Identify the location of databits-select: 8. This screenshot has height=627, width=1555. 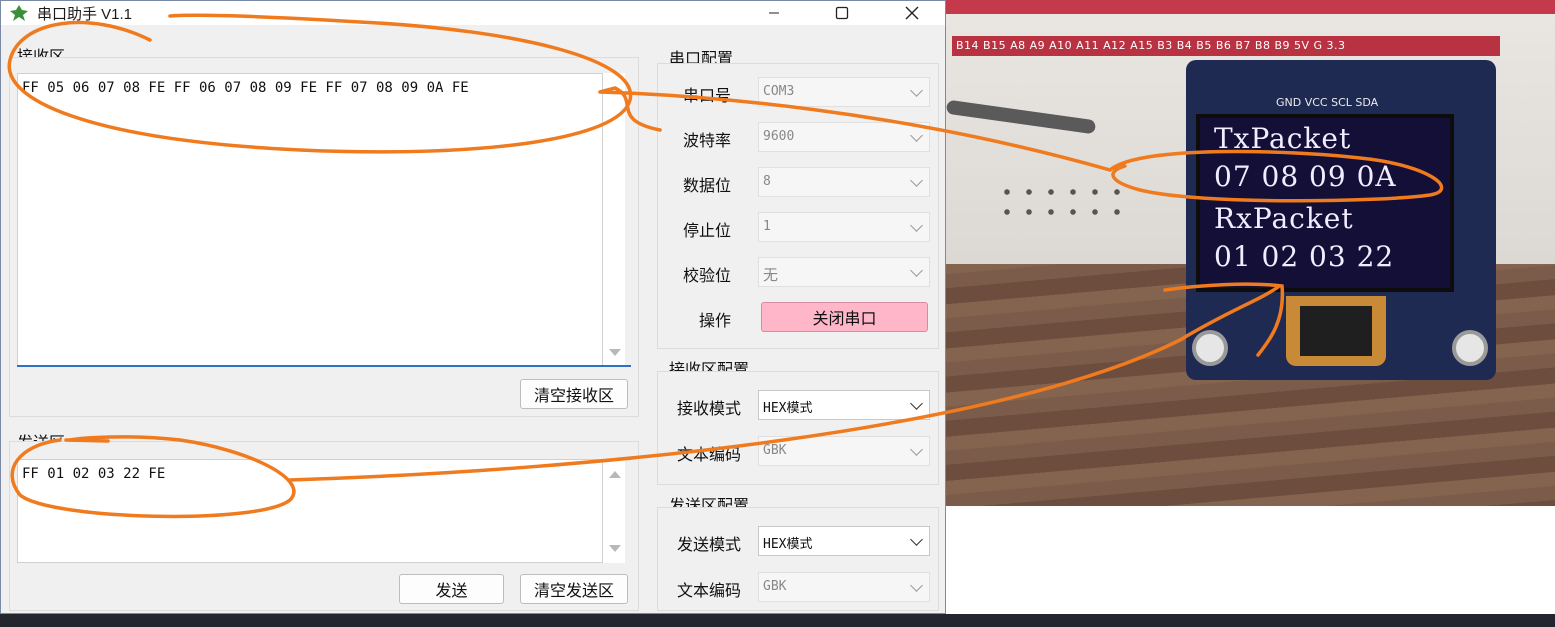
(844, 182).